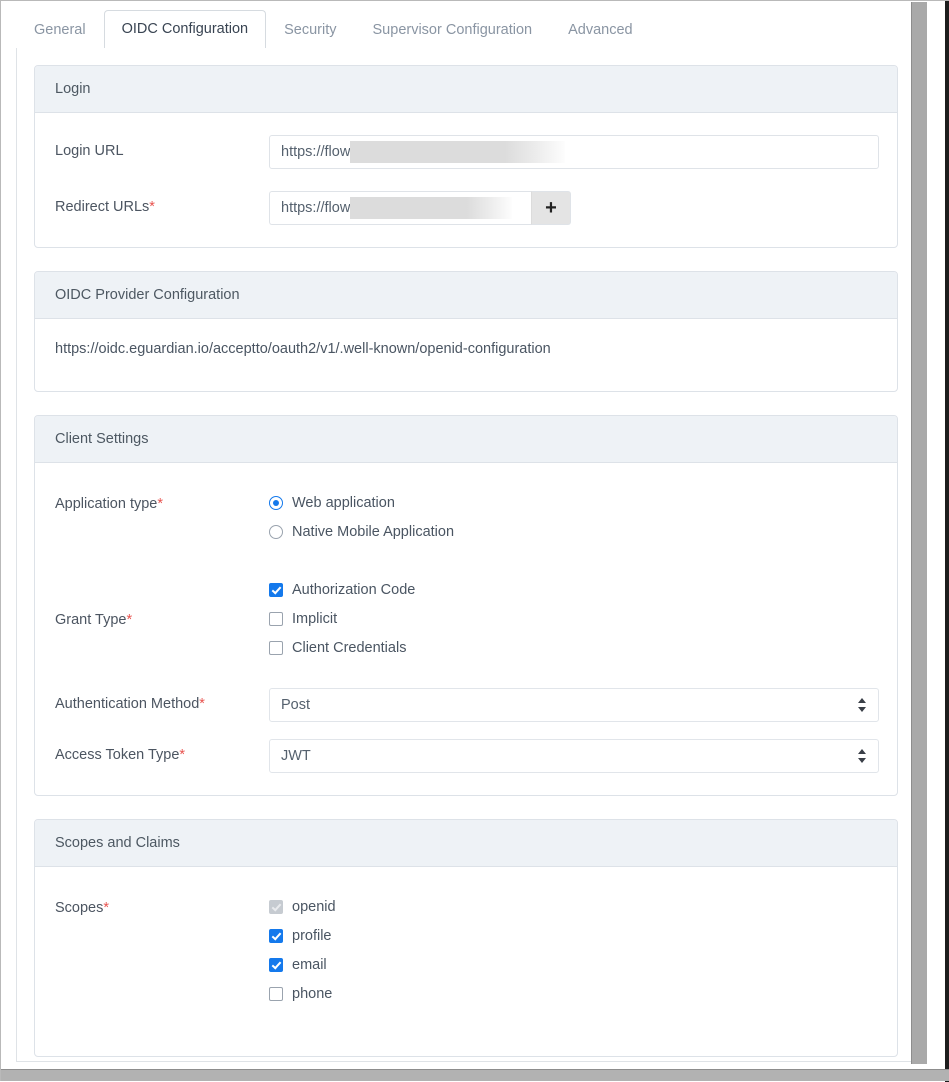 This screenshot has height=1082, width=949. I want to click on access-token-type-select-wrap: JWT, so click(574, 756).